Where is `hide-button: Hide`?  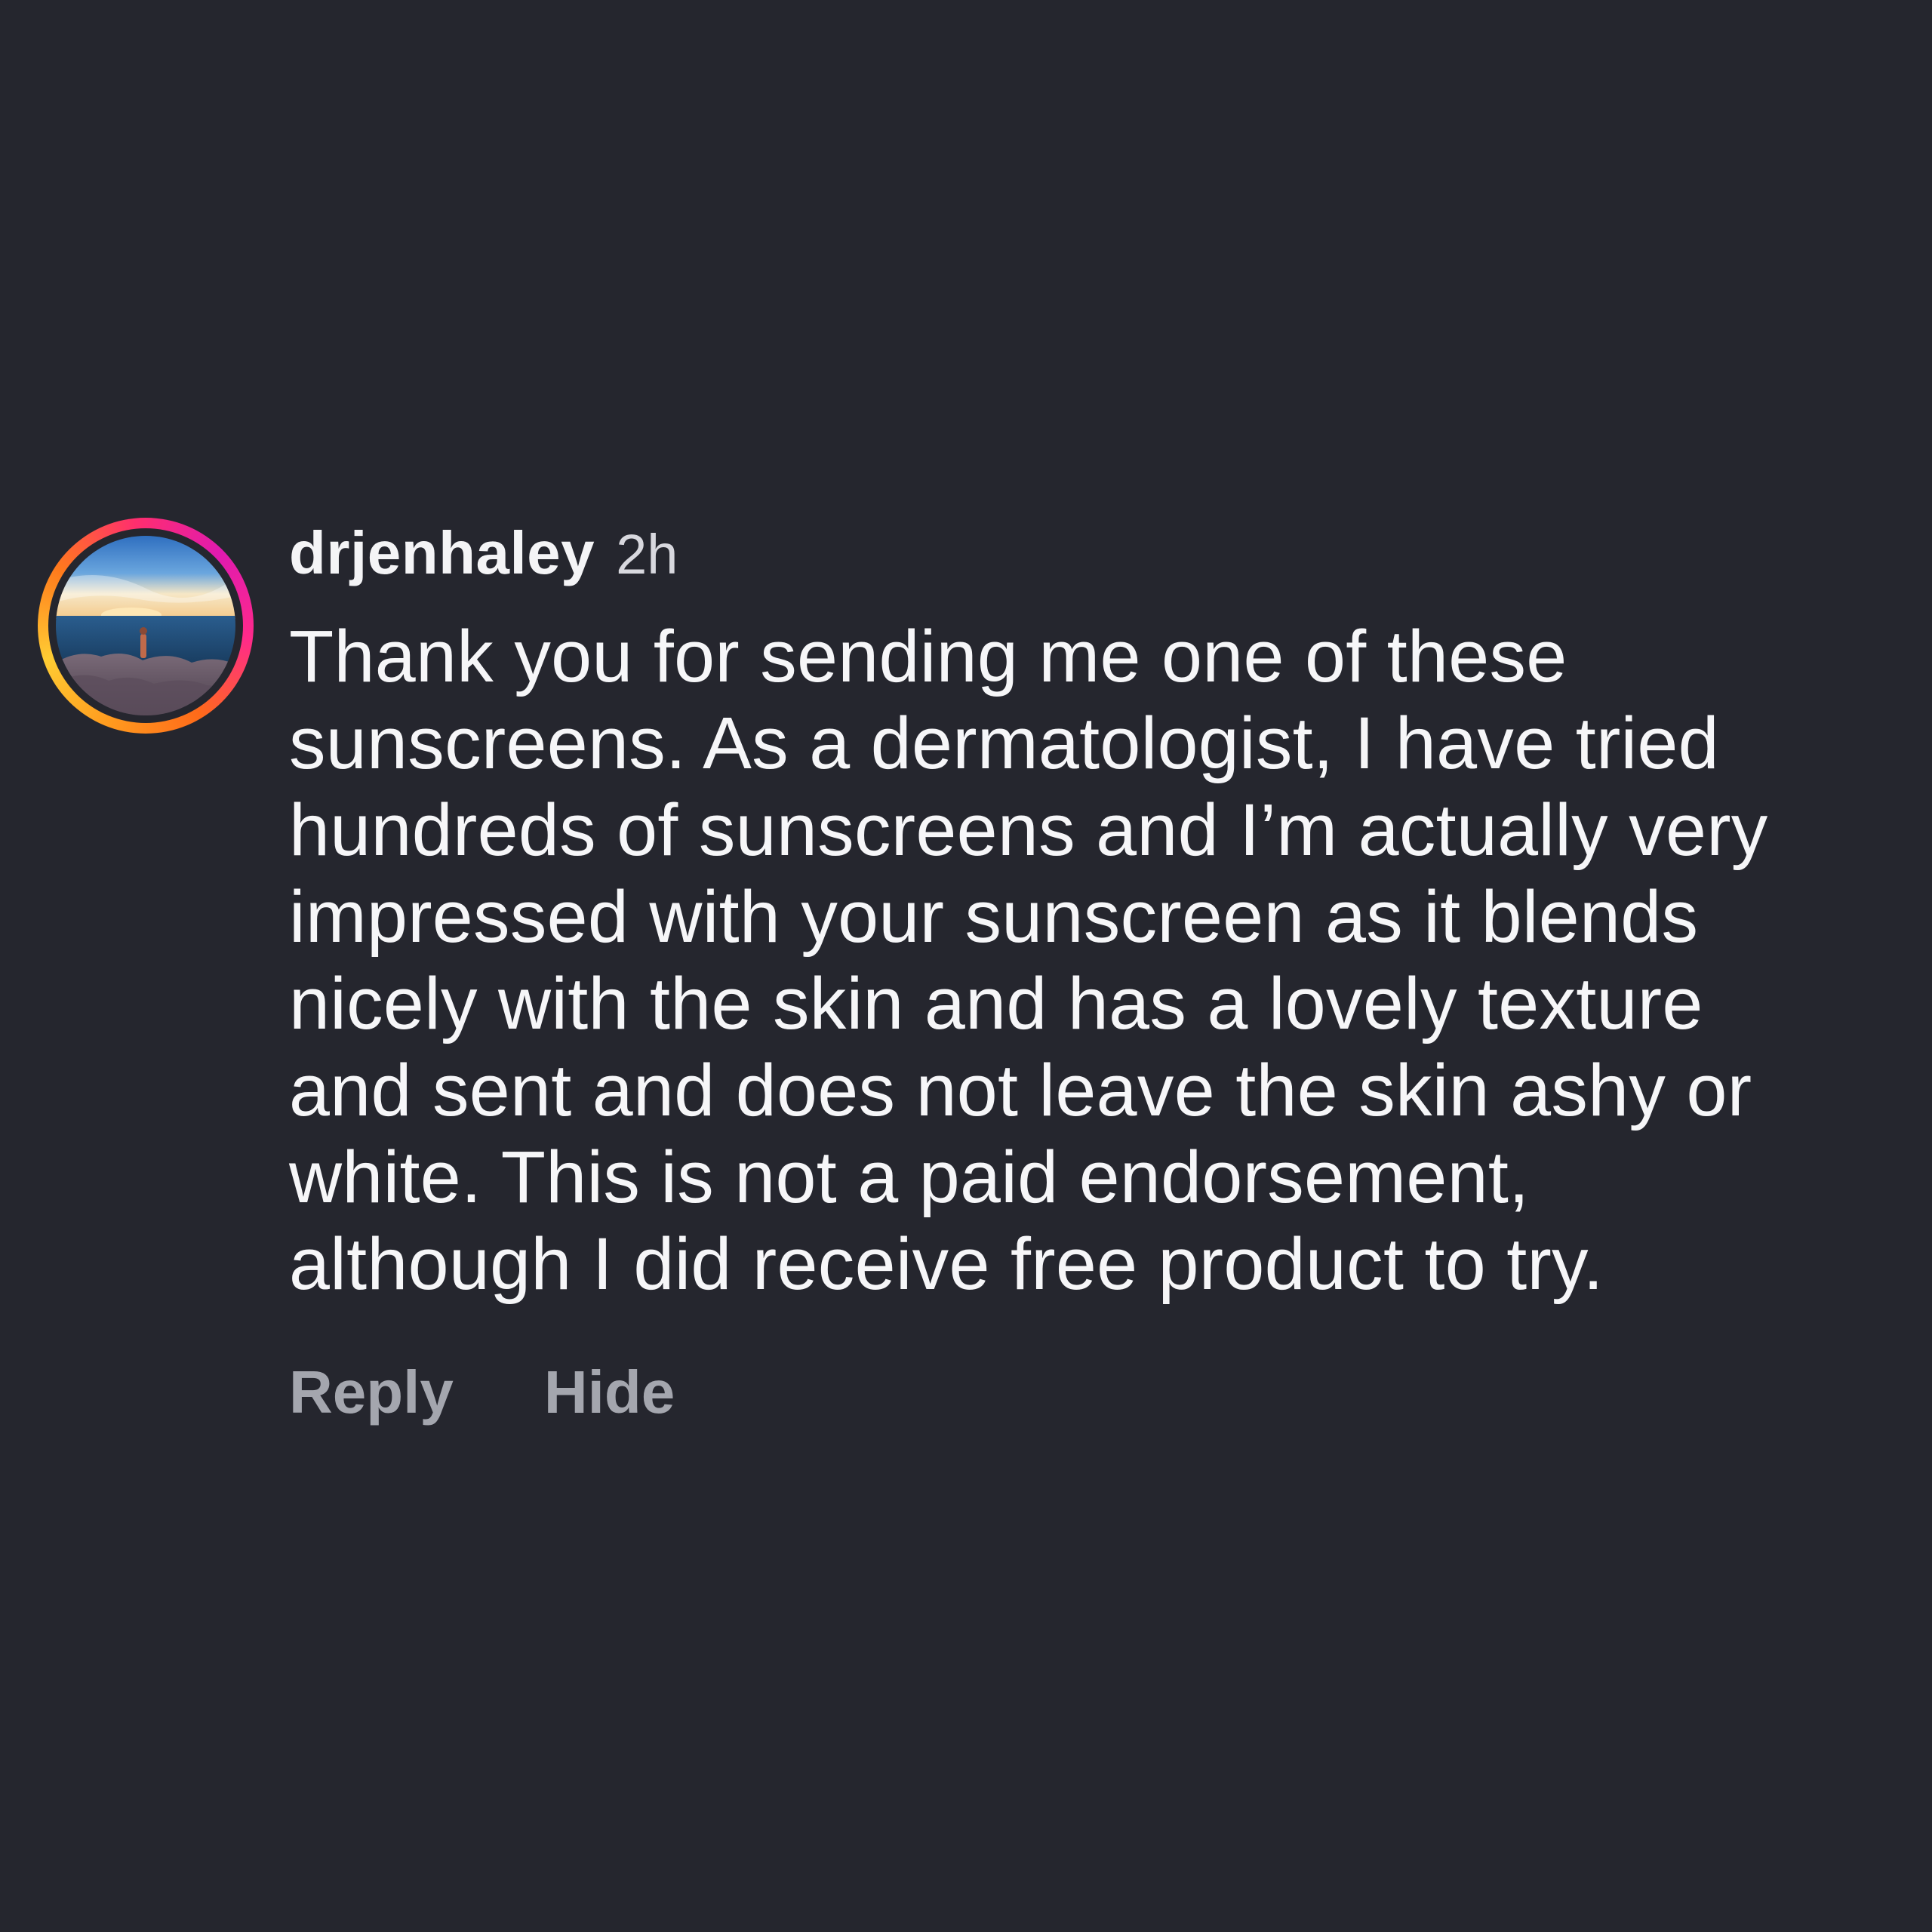 hide-button: Hide is located at coordinates (609, 1392).